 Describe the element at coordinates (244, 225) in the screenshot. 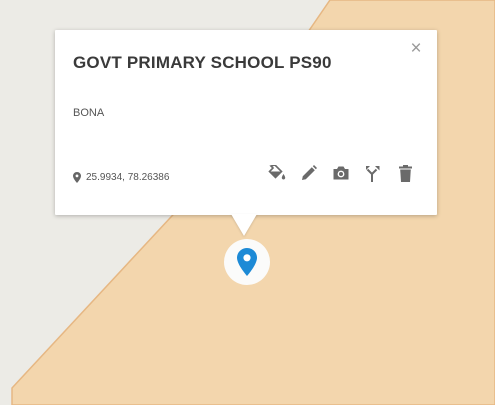

I see `popup-pointer` at that location.